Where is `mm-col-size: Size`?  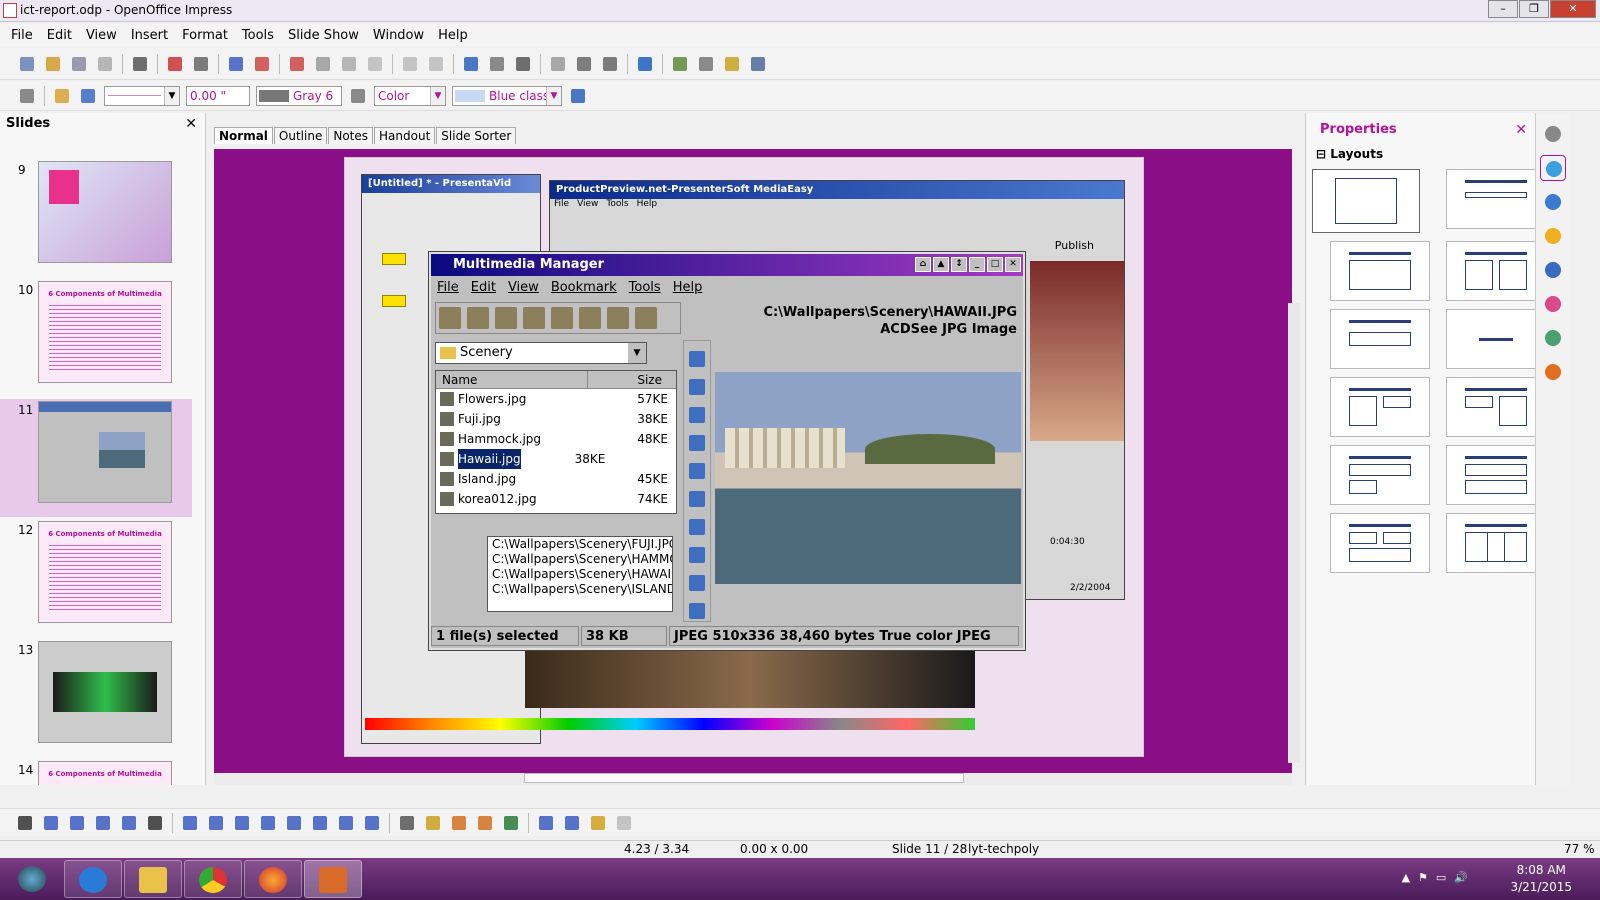 mm-col-size: Size is located at coordinates (625, 379).